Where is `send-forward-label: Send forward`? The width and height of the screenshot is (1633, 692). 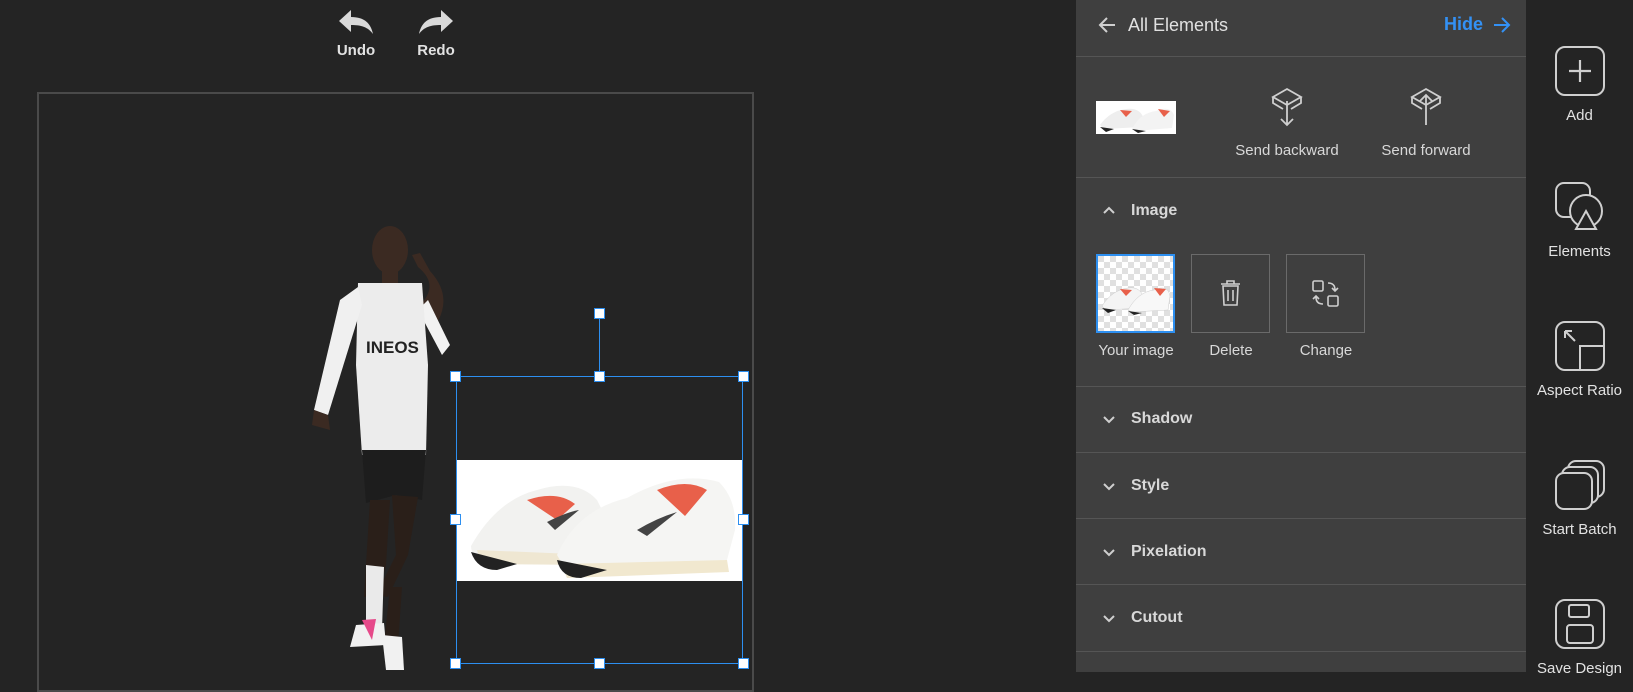
send-forward-label: Send forward is located at coordinates (1426, 150).